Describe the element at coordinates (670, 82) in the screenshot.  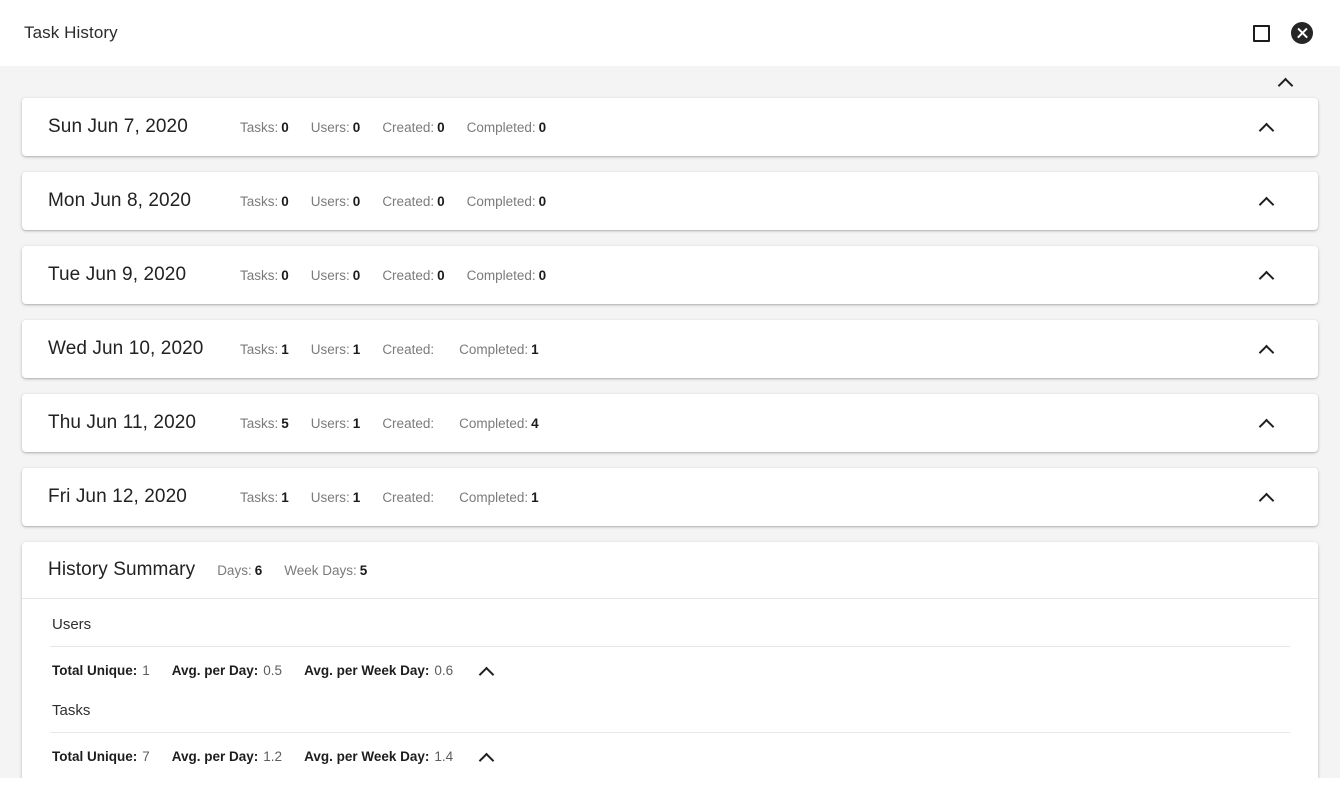
I see `collapse-all-row` at that location.